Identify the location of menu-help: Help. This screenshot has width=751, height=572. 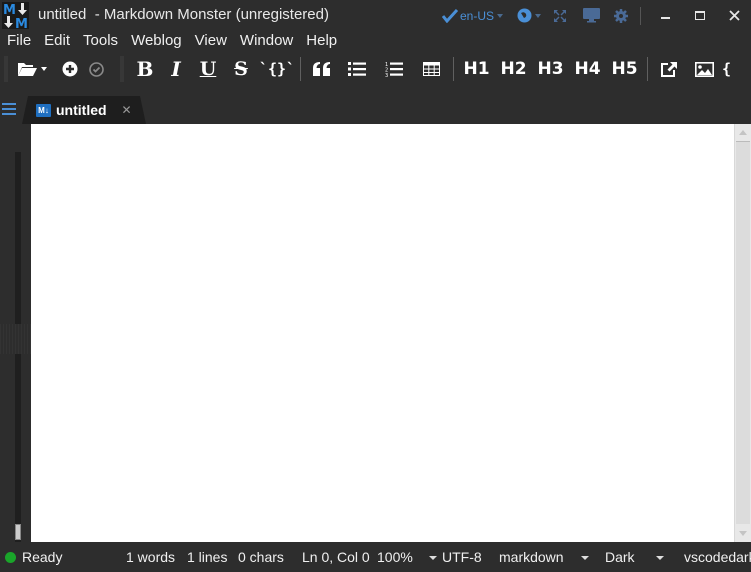
(321, 41).